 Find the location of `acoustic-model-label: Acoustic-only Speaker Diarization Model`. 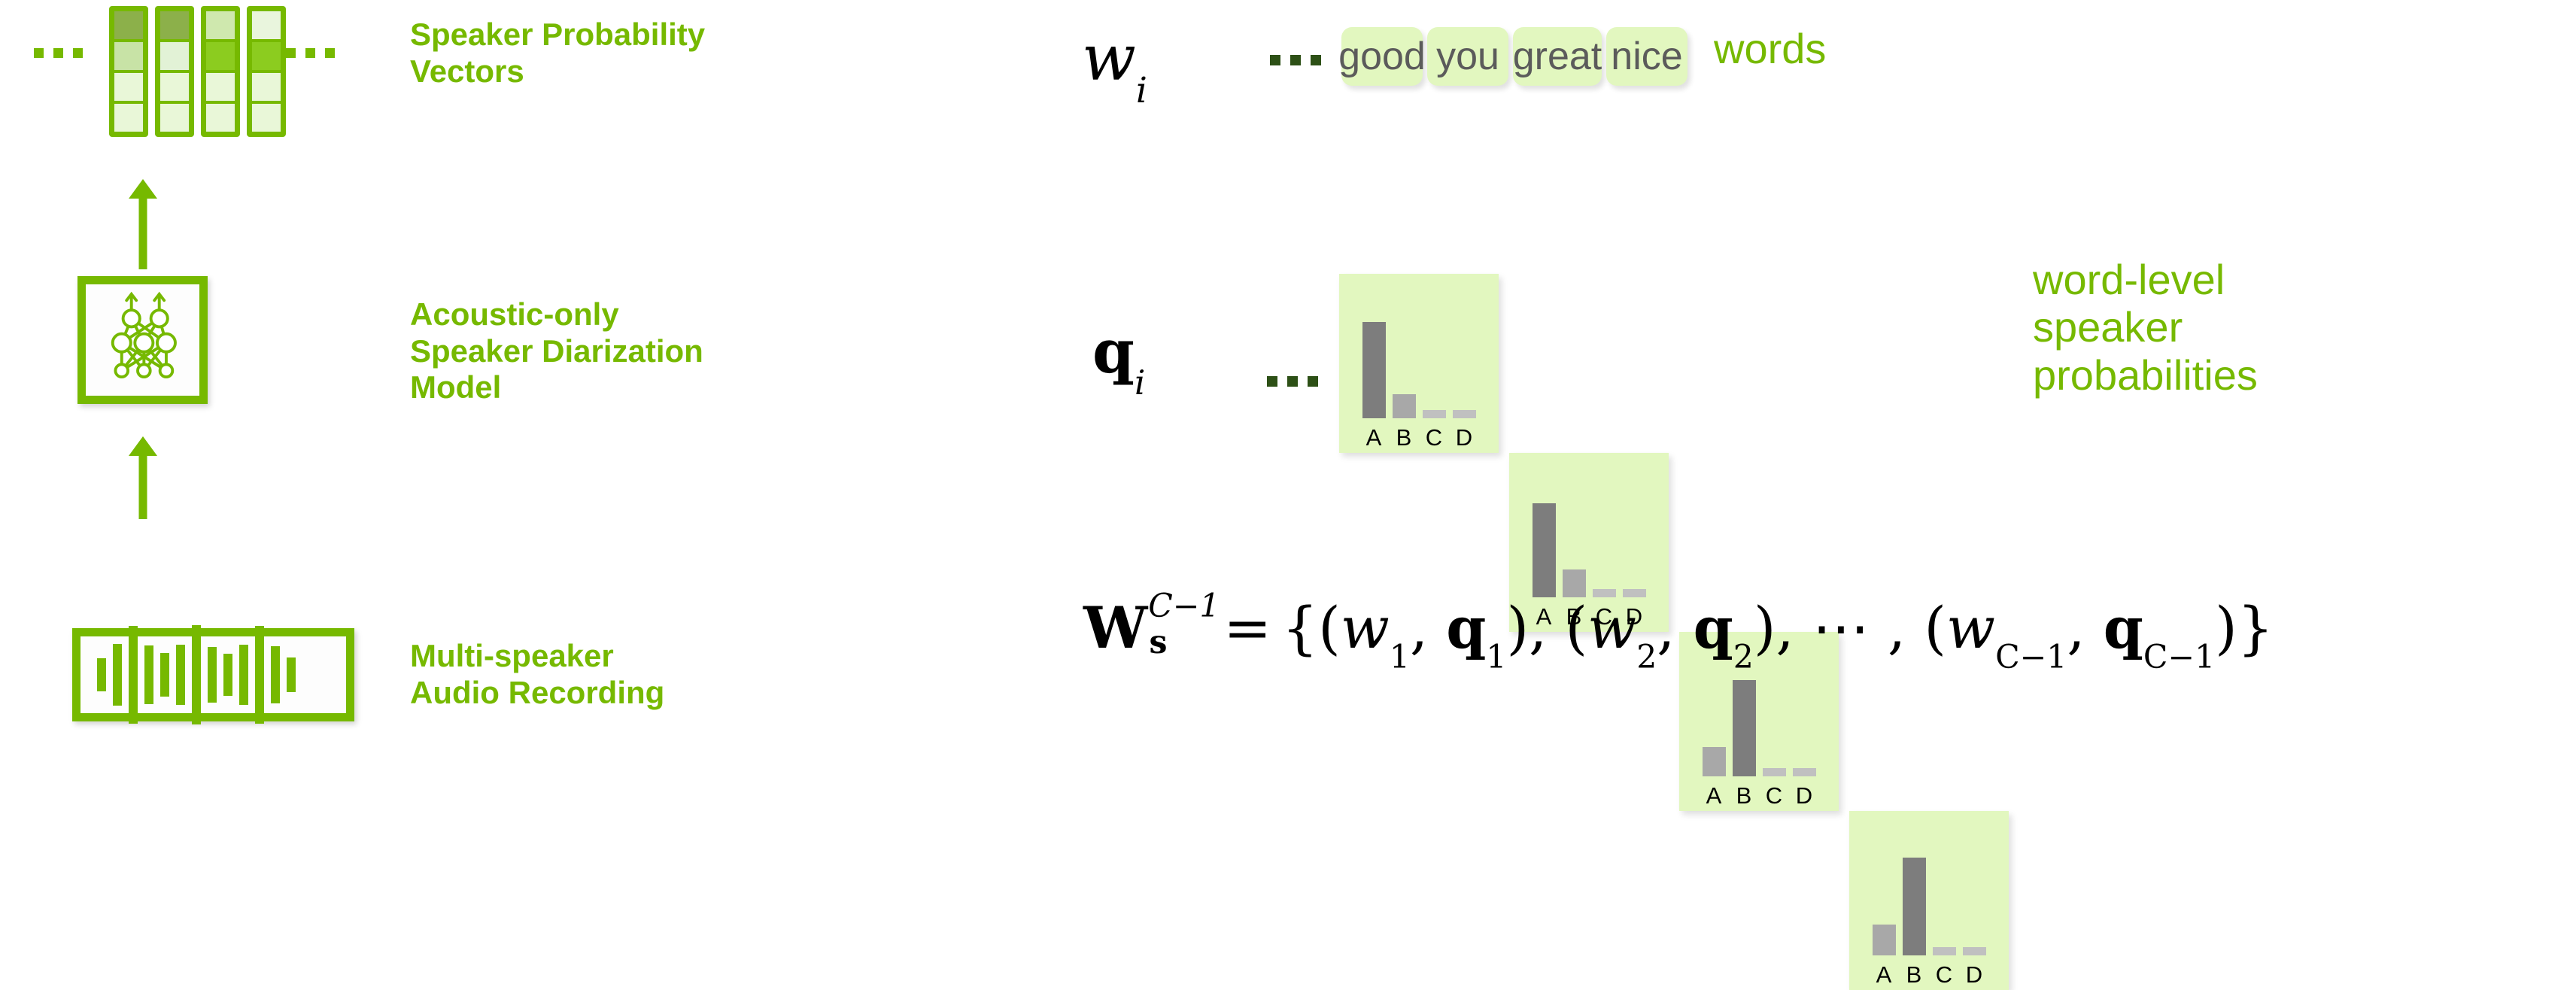

acoustic-model-label: Acoustic-only Speaker Diarization Model is located at coordinates (557, 350).